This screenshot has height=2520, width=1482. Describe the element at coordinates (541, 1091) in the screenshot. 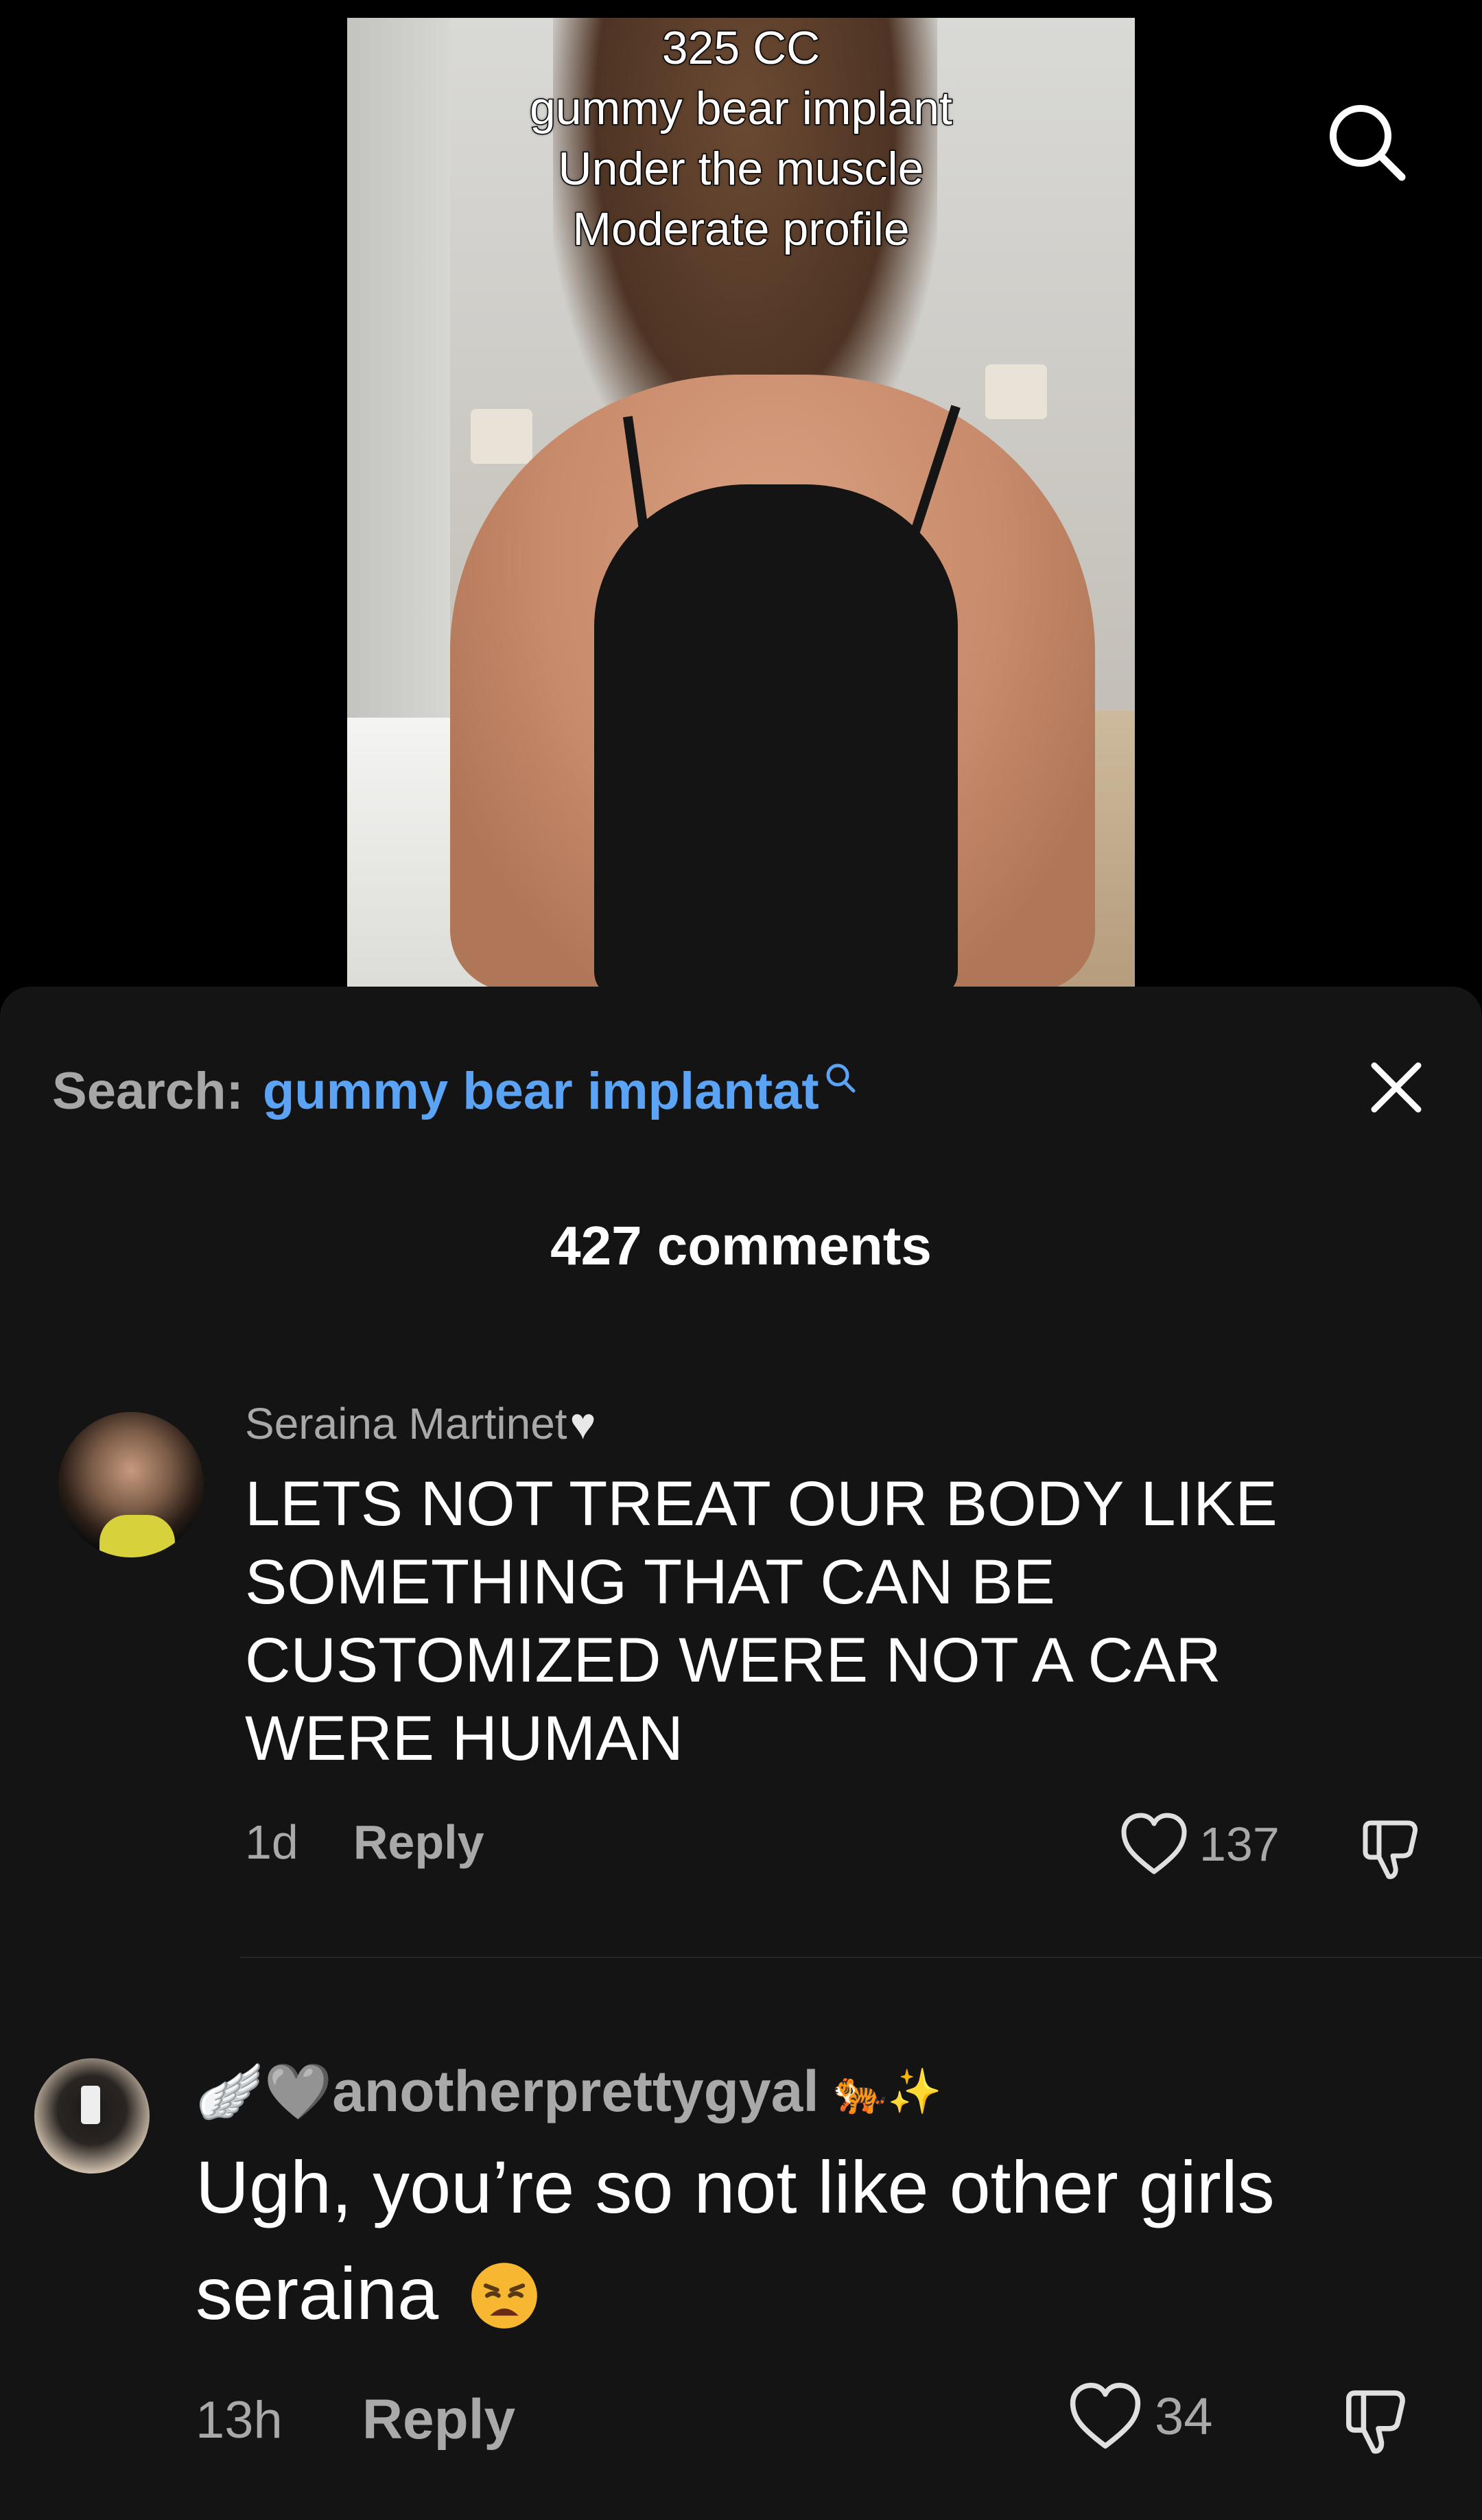

I see `search-query: gummy bear implantat` at that location.